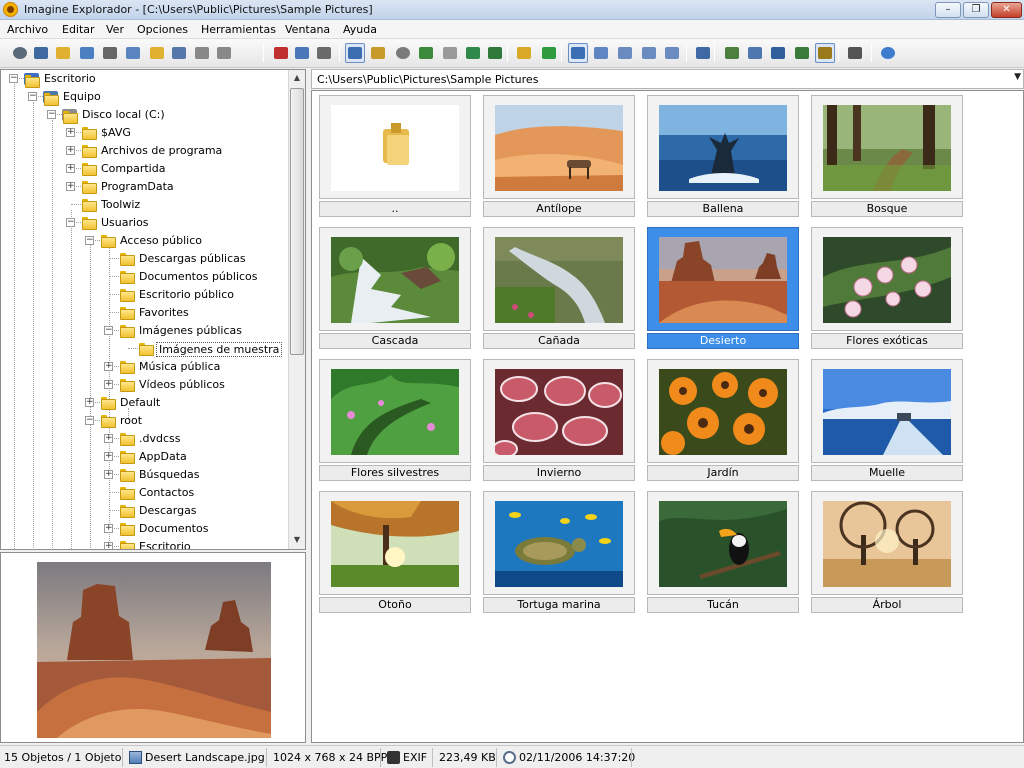 This screenshot has height=768, width=1024. I want to click on thumbnail-item: Jardín, so click(723, 421).